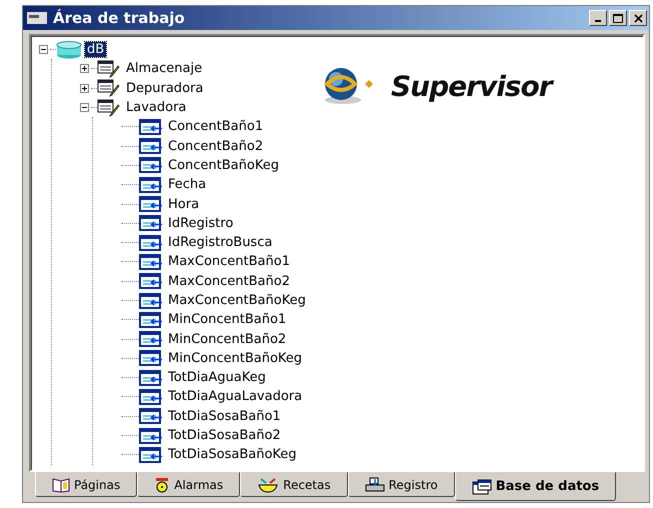 The image size is (653, 508). I want to click on minimize-button, so click(598, 18).